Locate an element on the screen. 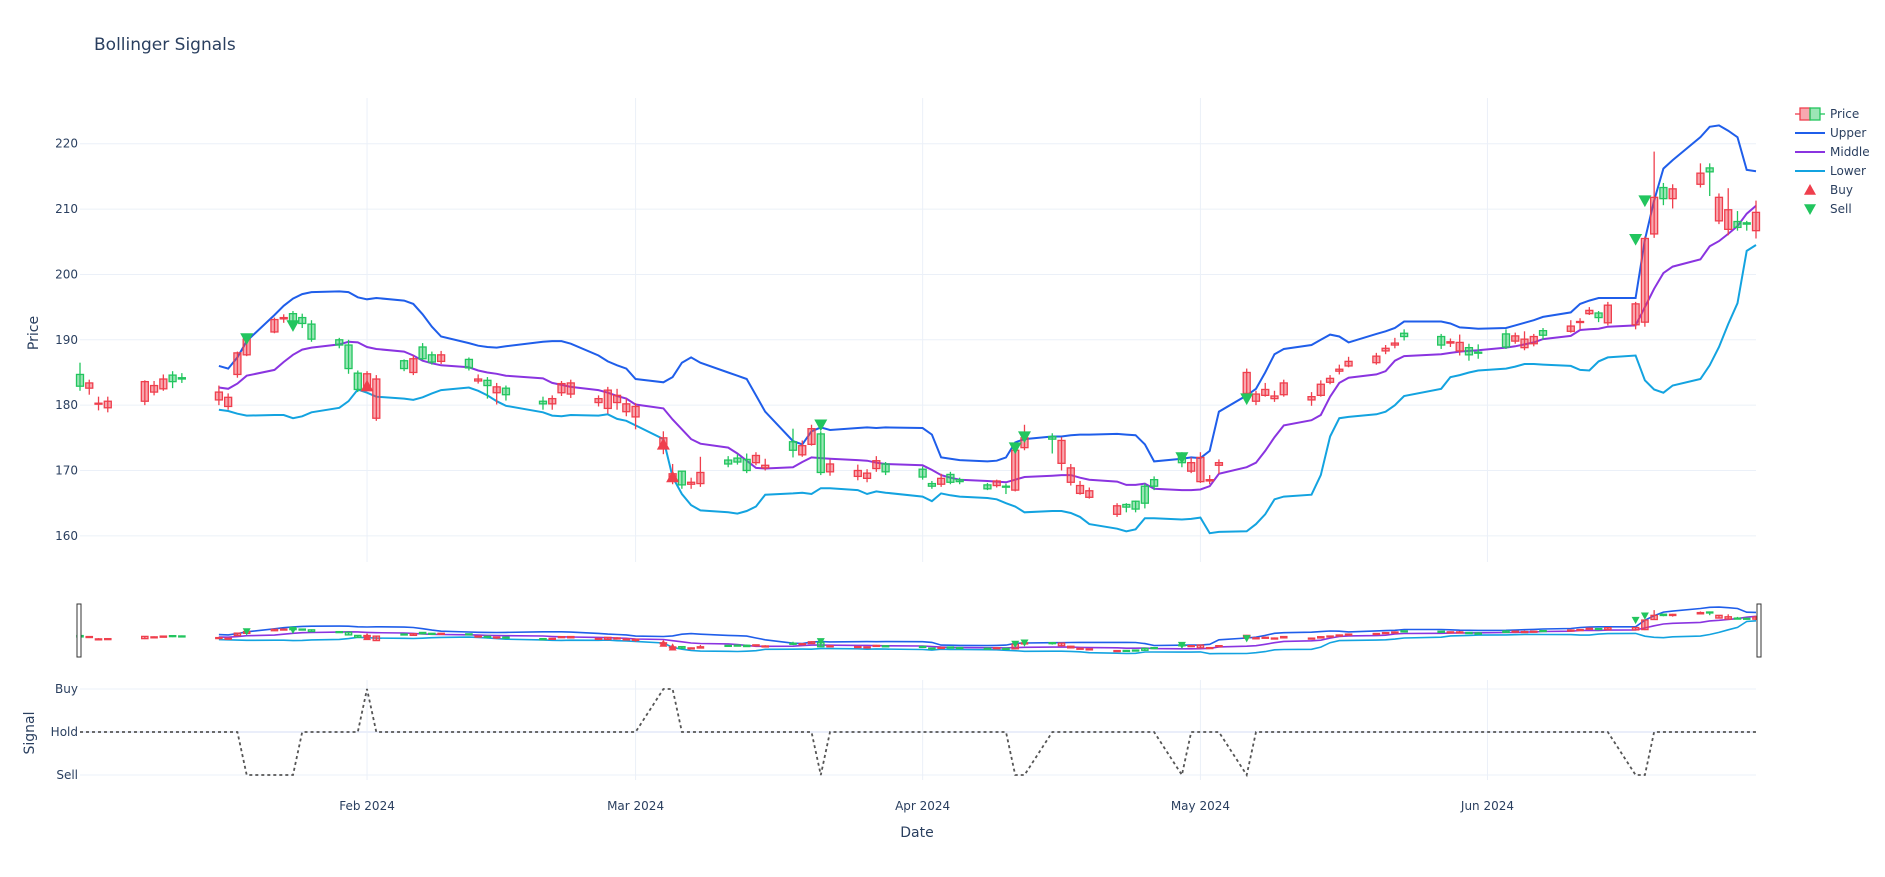  x-tick-label: May 2024 is located at coordinates (1200, 806).